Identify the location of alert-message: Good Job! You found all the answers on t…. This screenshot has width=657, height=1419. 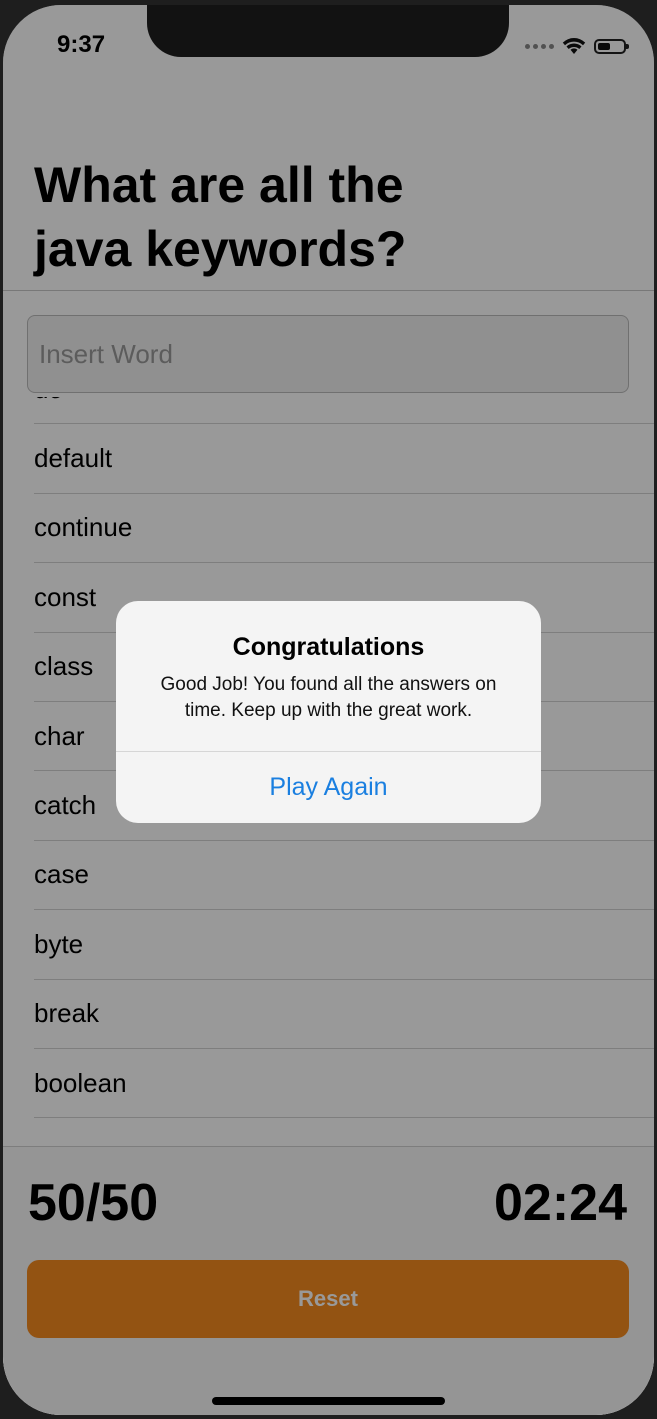
(328, 697).